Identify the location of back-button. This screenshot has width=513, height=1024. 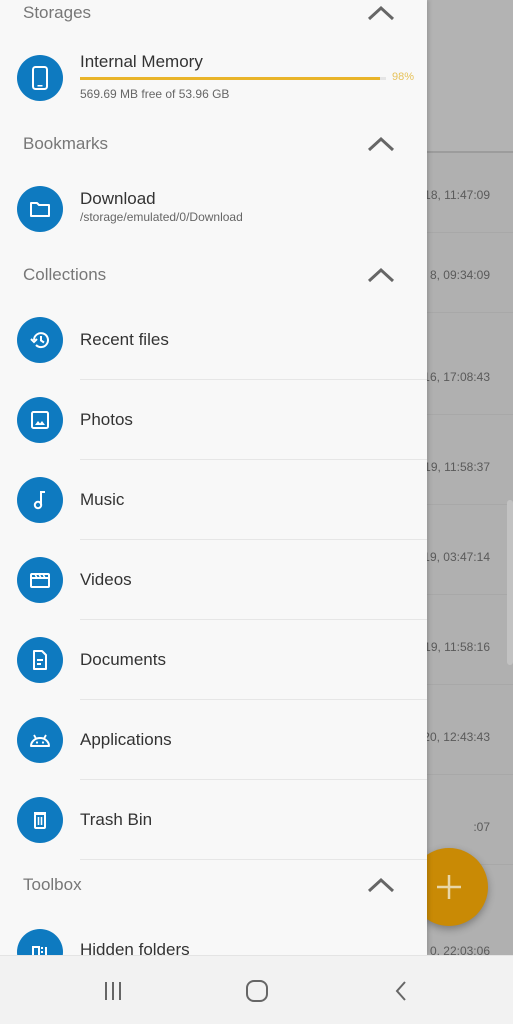
(401, 991).